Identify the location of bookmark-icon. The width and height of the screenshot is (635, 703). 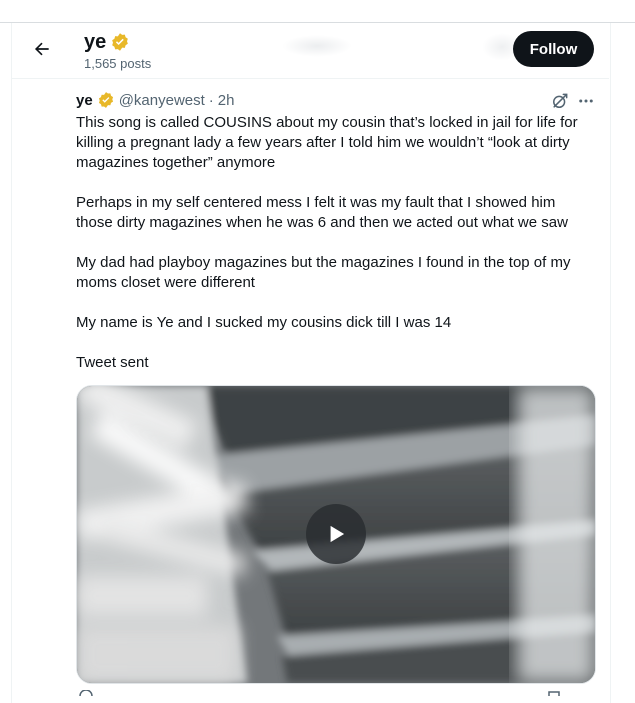
(554, 693).